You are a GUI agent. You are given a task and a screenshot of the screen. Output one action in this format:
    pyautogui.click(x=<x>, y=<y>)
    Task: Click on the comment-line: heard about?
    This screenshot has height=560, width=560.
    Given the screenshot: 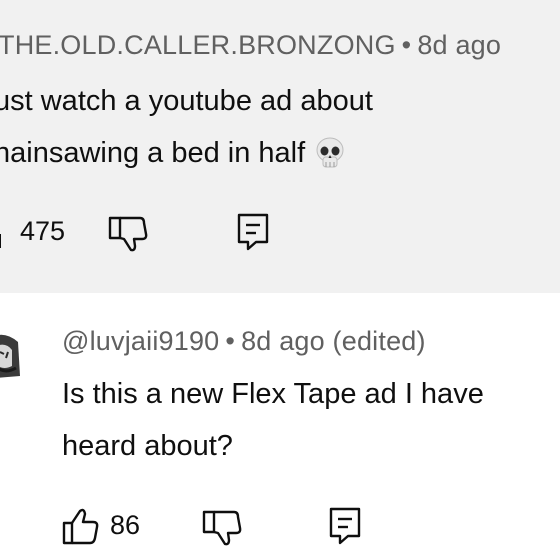 What is the action you would take?
    pyautogui.click(x=147, y=446)
    